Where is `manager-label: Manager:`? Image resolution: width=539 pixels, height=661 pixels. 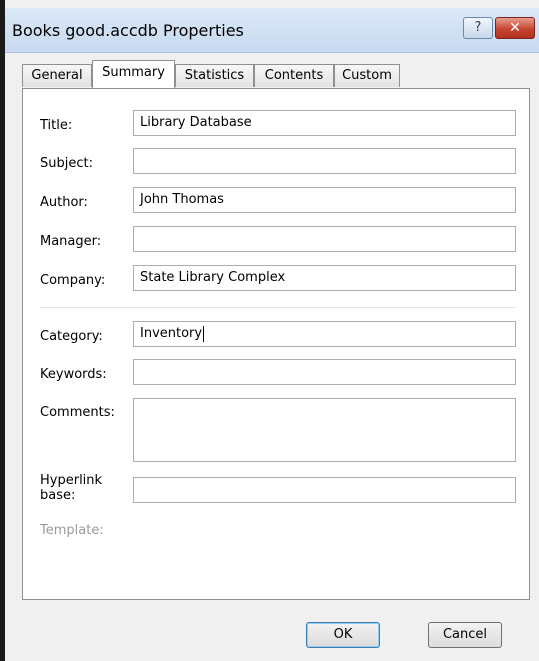
manager-label: Manager: is located at coordinates (71, 241).